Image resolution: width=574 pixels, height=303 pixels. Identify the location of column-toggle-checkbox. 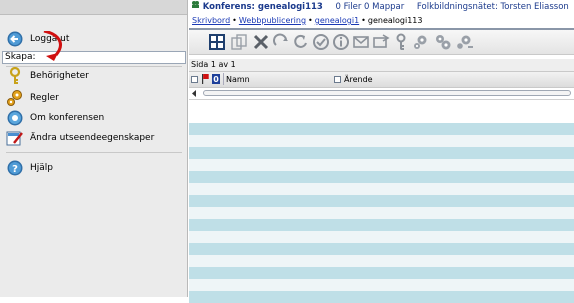
(337, 79).